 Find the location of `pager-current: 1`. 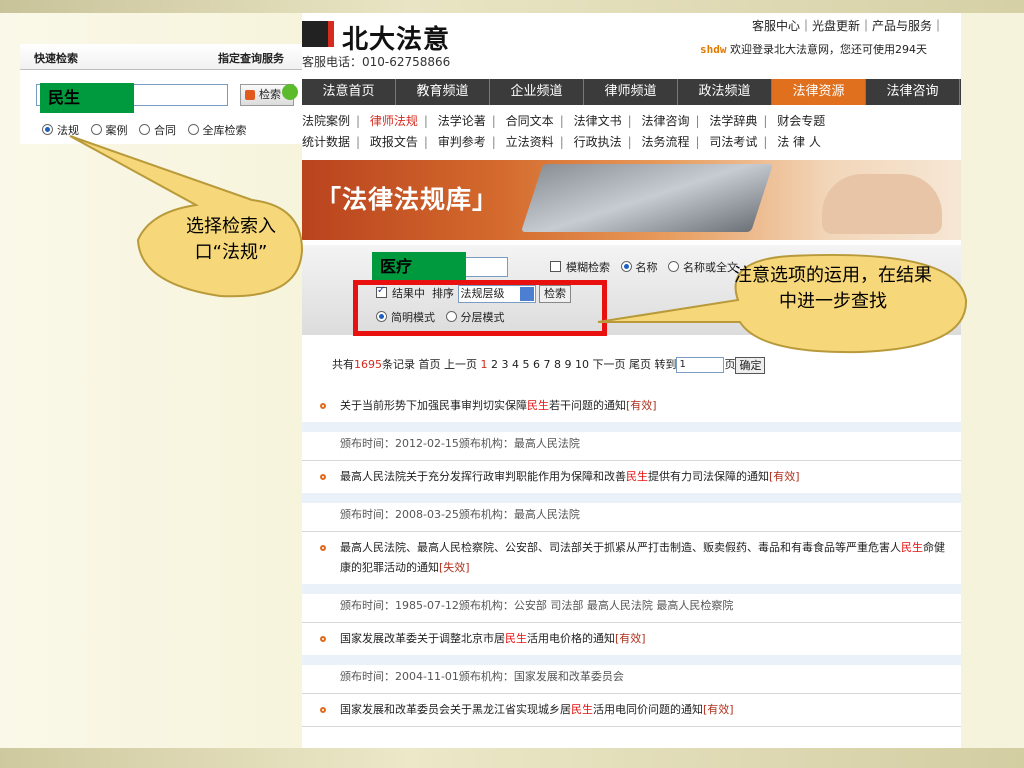

pager-current: 1 is located at coordinates (484, 364).